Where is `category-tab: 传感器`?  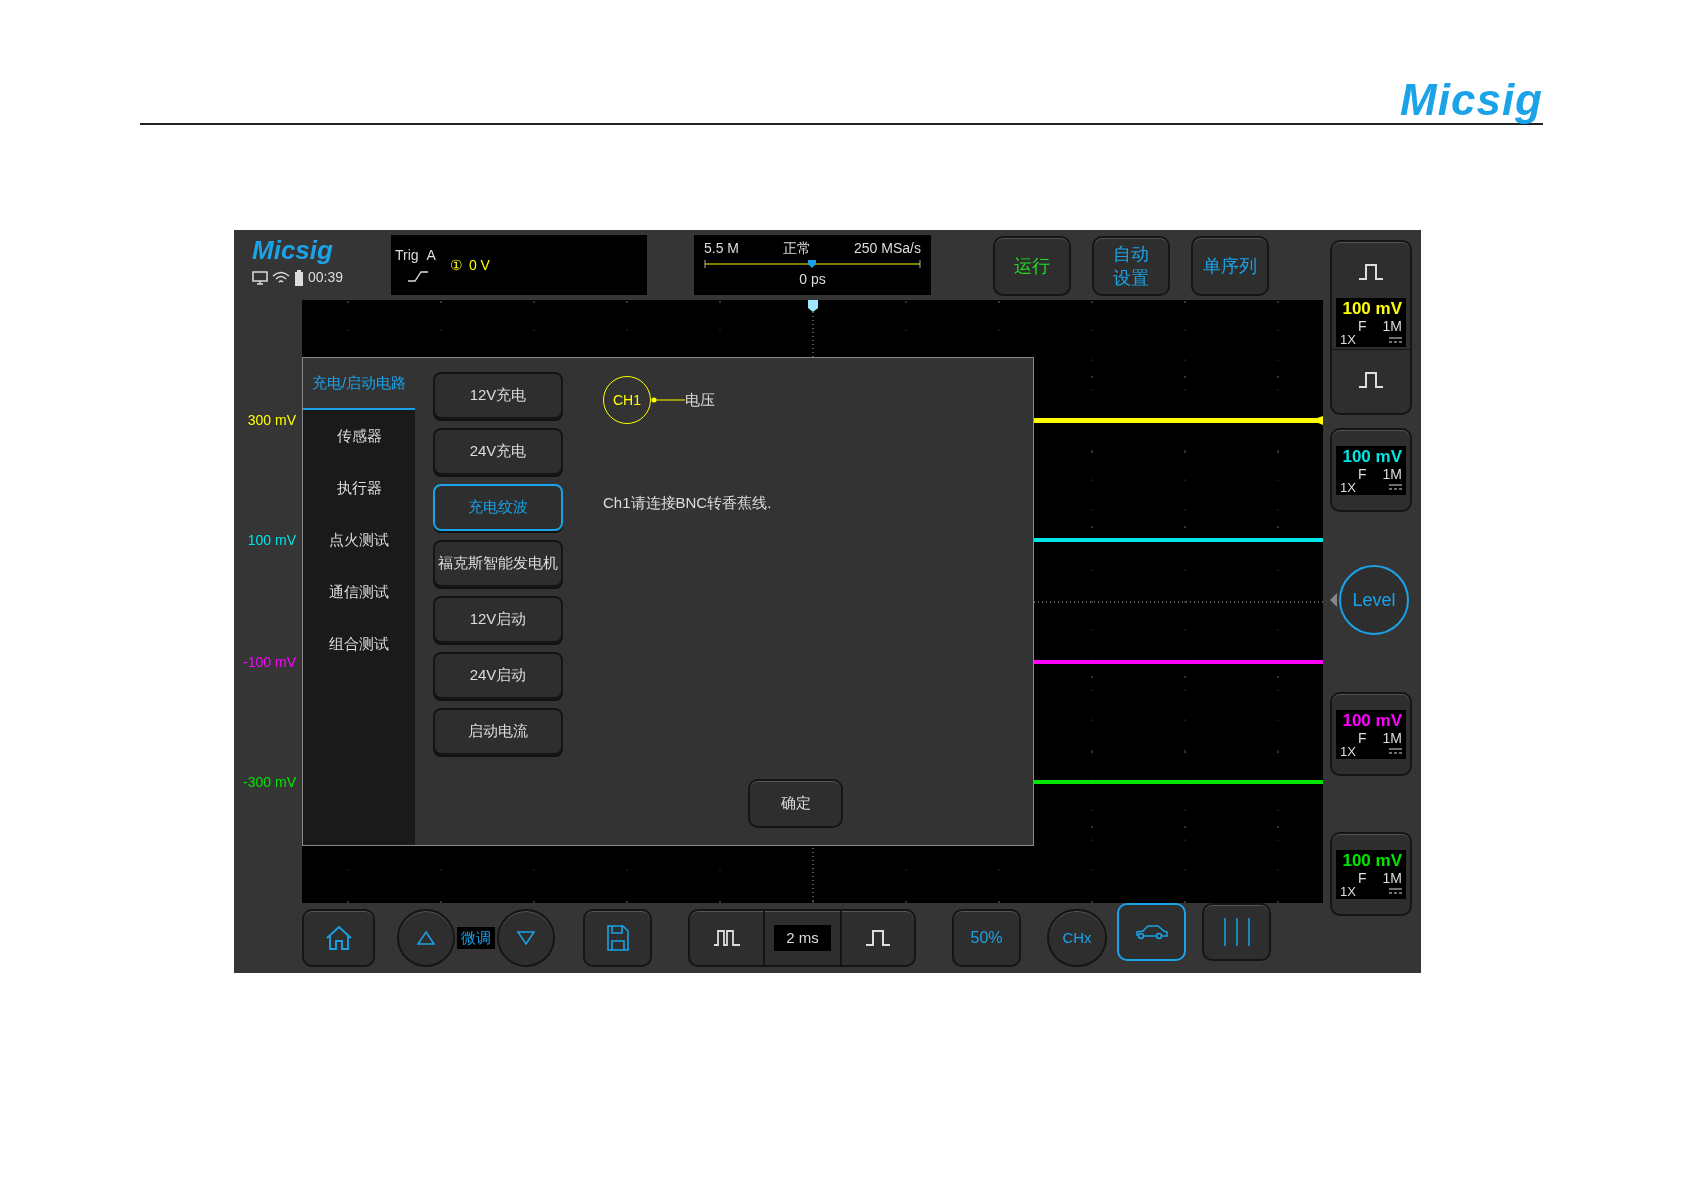 category-tab: 传感器 is located at coordinates (359, 436).